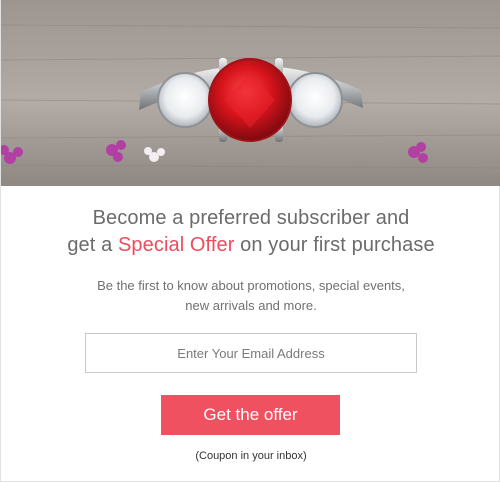  What do you see at coordinates (251, 456) in the screenshot?
I see `coupon-note: (Coupon in your inbox)` at bounding box center [251, 456].